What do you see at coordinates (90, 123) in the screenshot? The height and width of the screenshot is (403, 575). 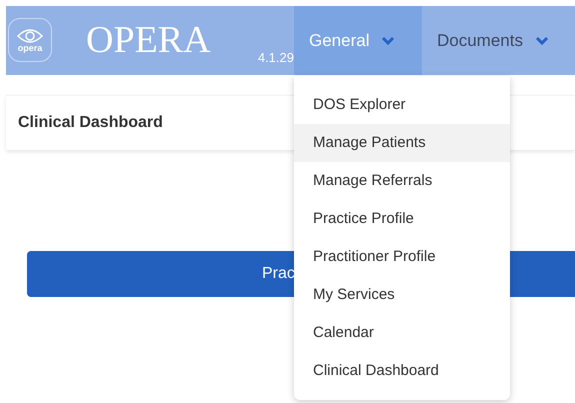 I see `page-title: Clinical Dashboard` at bounding box center [90, 123].